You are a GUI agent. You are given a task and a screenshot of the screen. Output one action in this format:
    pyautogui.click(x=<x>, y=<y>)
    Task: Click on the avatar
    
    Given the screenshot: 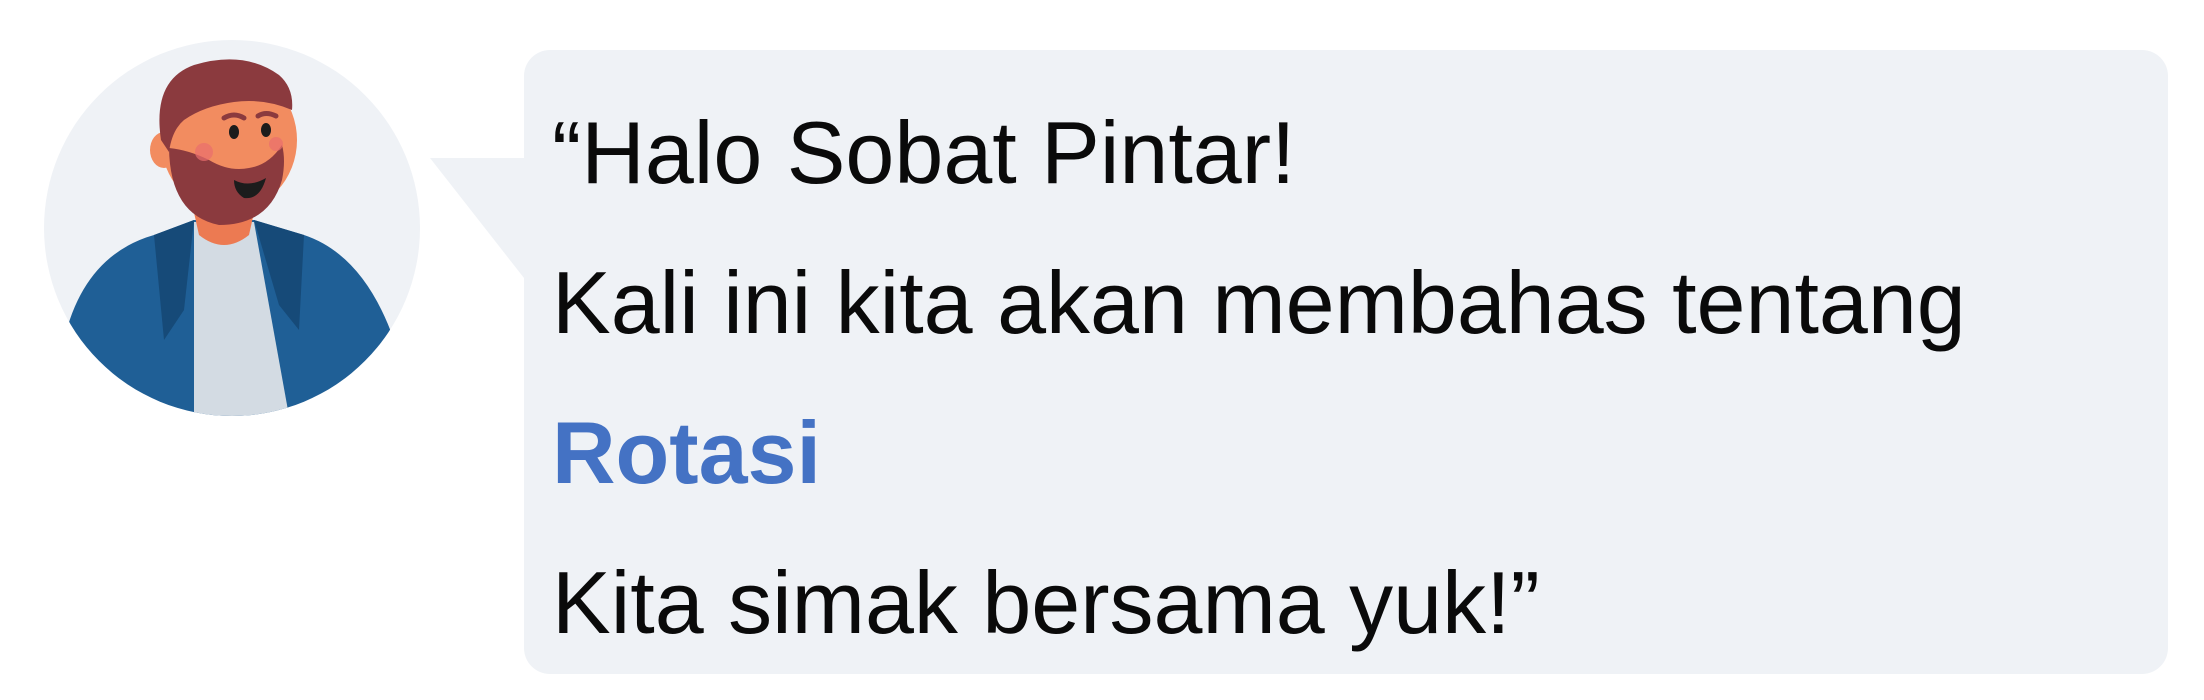 What is the action you would take?
    pyautogui.click(x=232, y=228)
    